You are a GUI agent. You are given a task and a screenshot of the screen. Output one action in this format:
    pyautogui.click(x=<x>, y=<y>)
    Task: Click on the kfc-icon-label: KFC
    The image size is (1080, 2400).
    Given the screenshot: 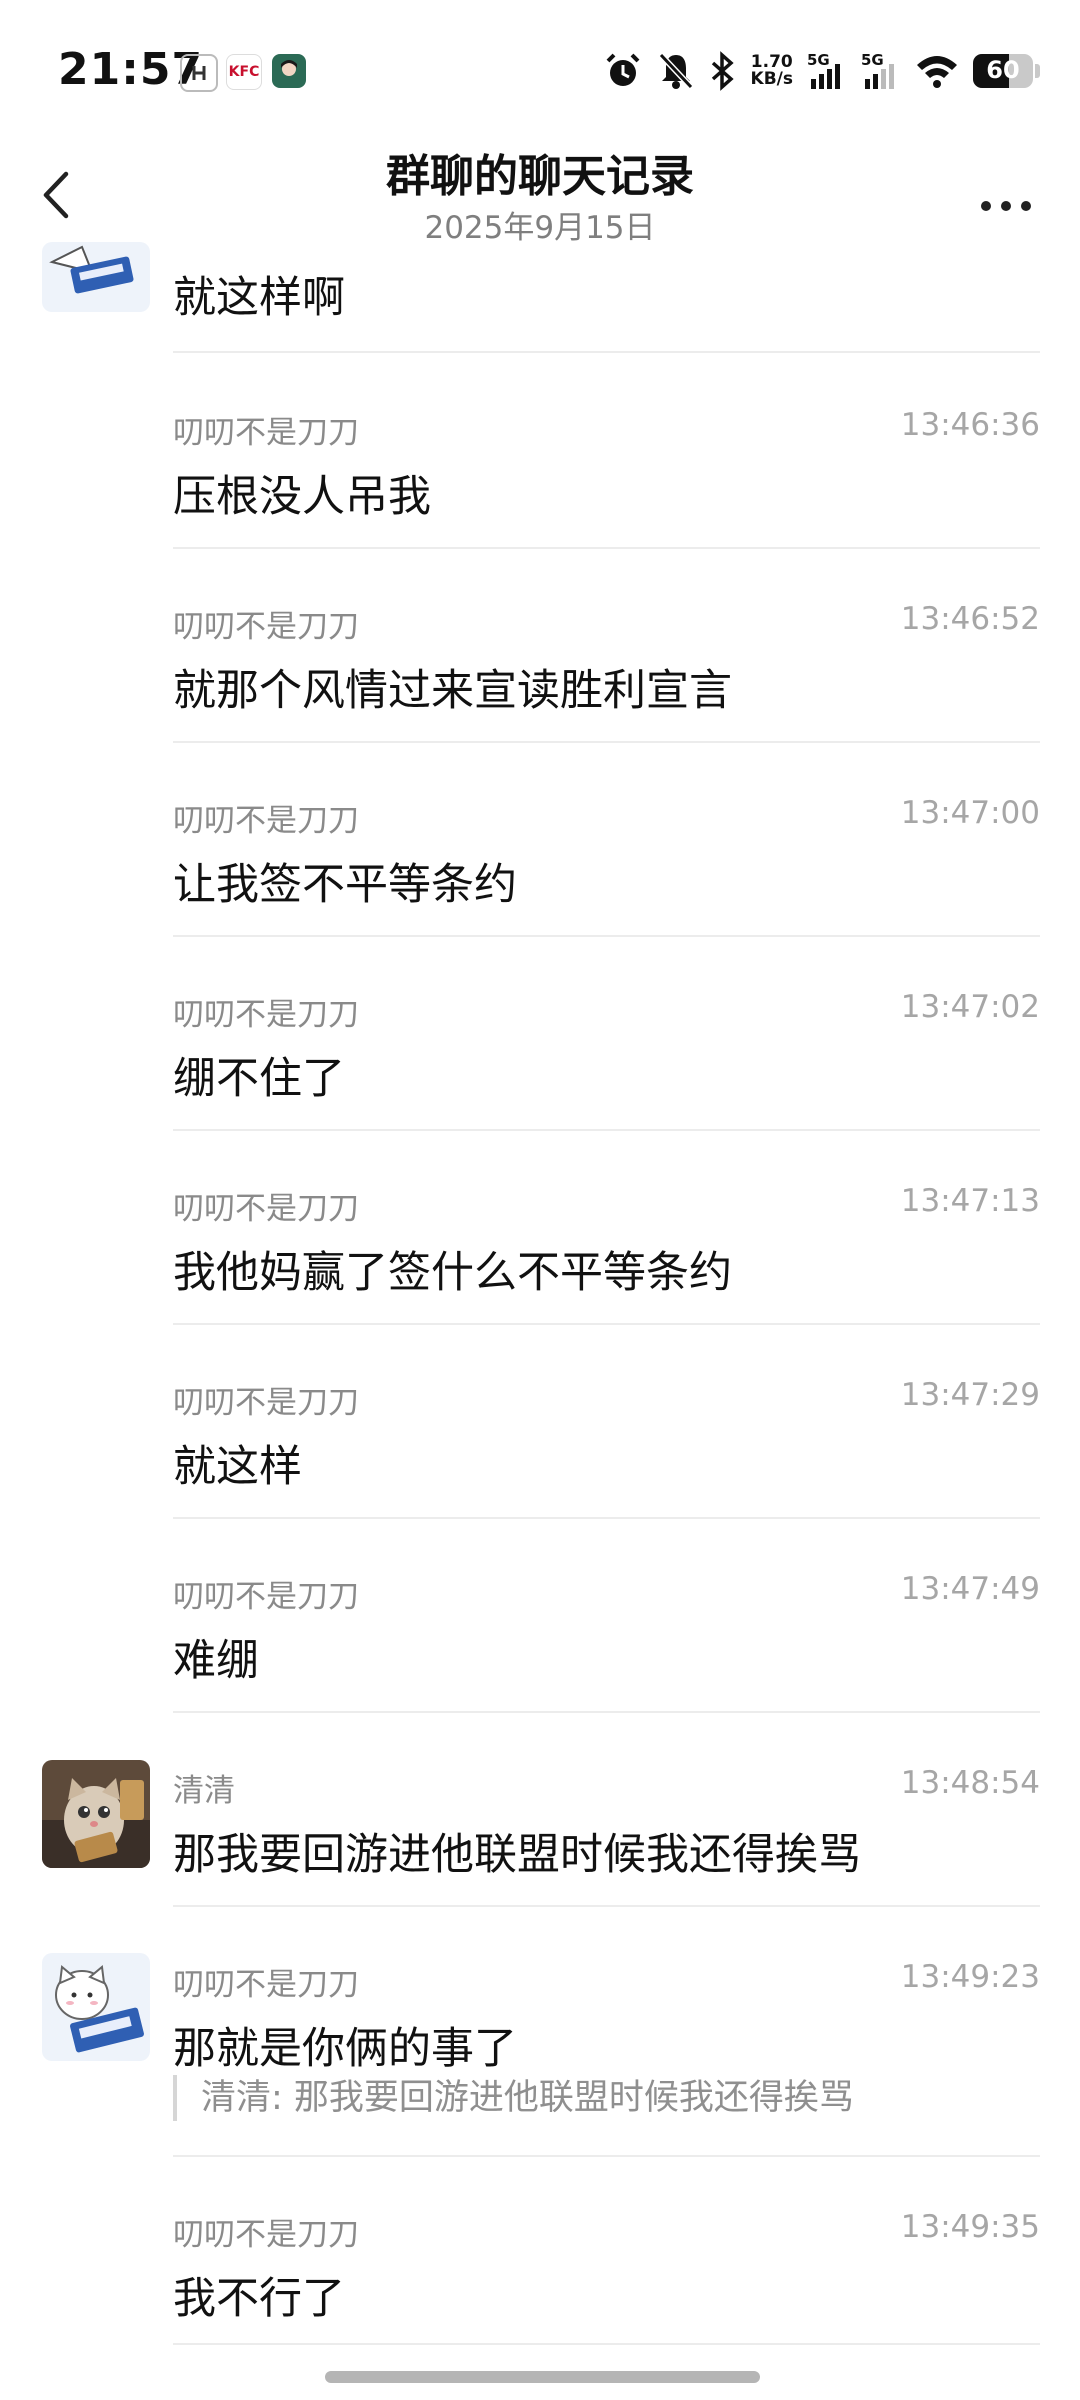 What is the action you would take?
    pyautogui.click(x=244, y=72)
    